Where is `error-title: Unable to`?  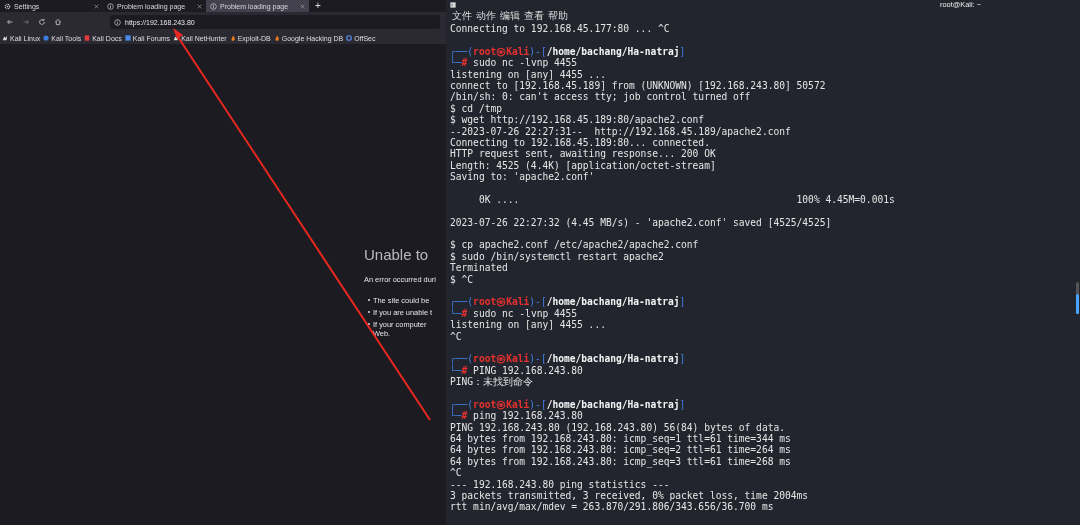 error-title: Unable to is located at coordinates (397, 254).